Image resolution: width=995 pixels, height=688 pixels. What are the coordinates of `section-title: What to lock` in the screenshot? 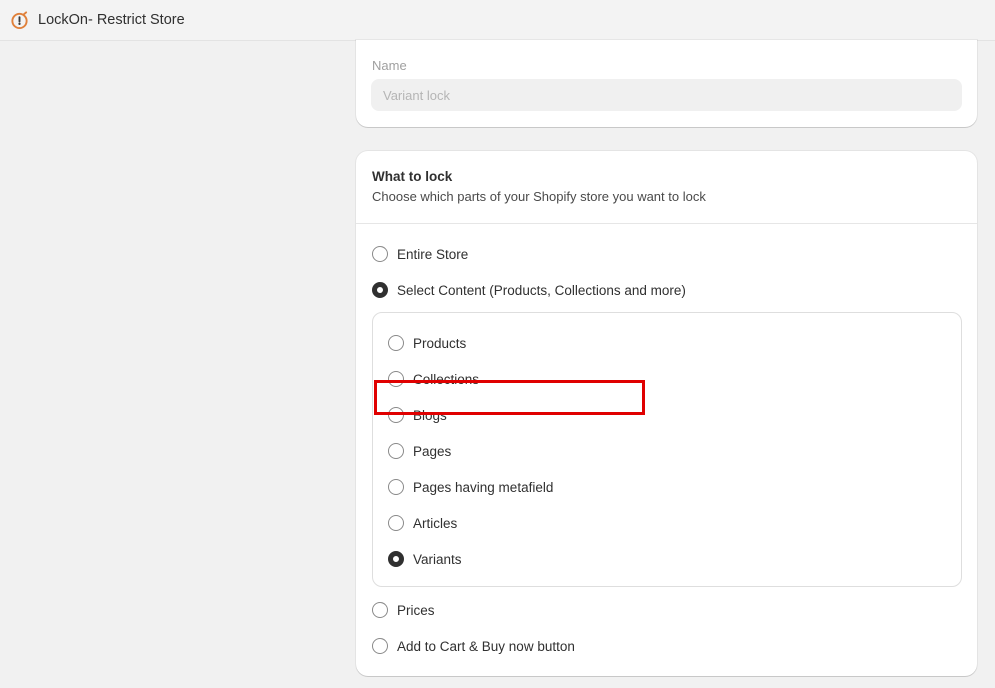 It's located at (412, 176).